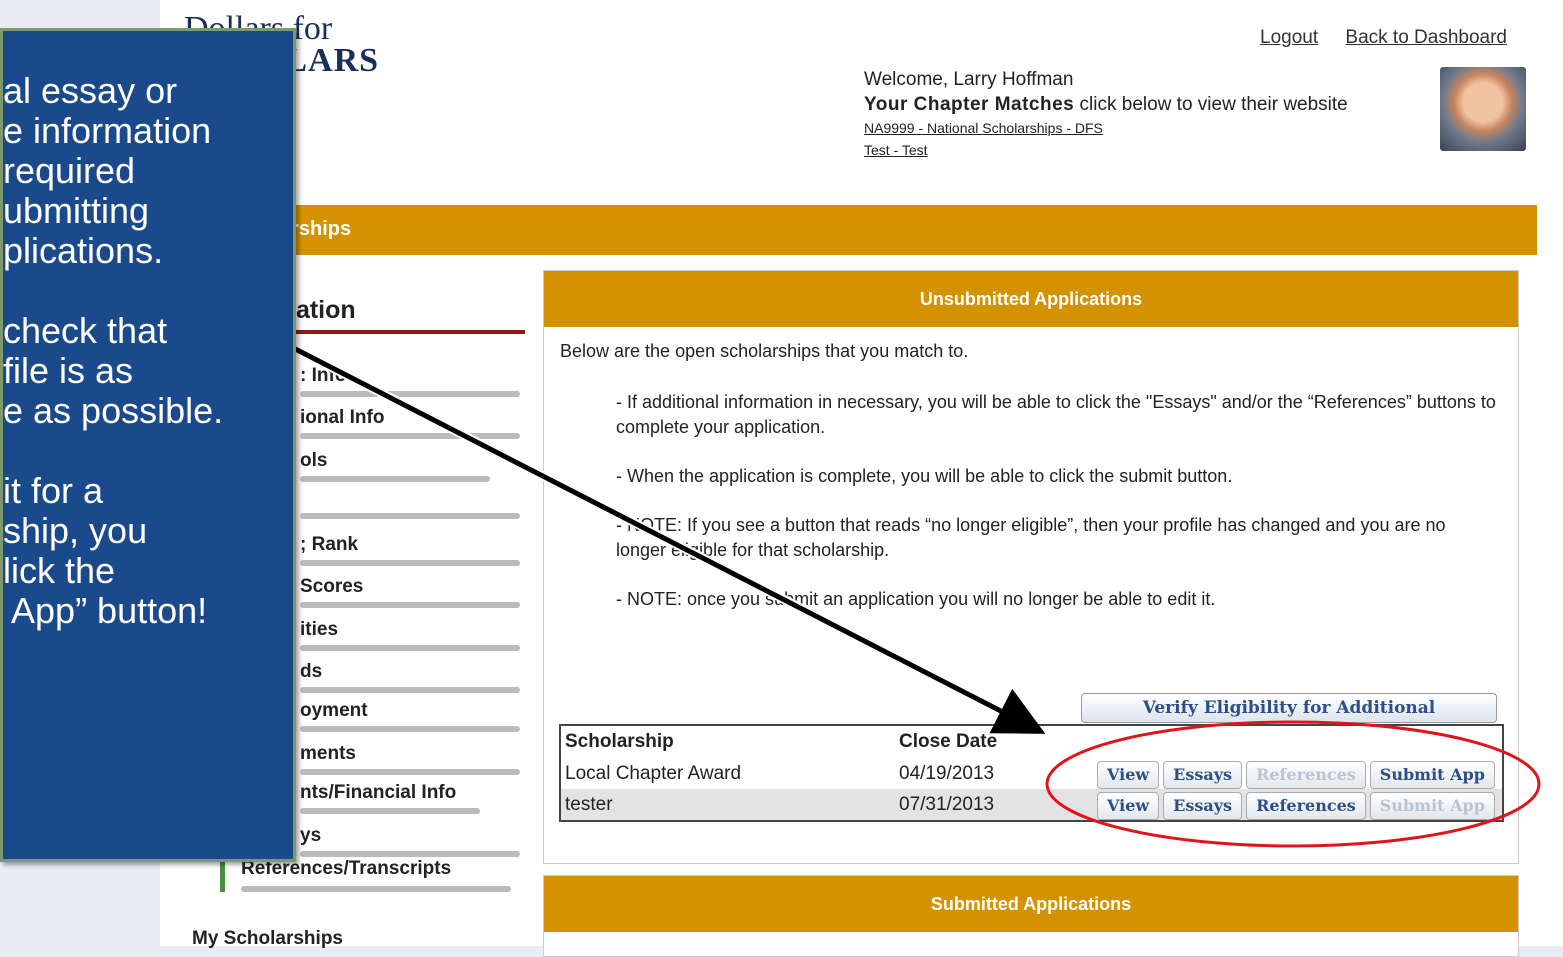 The image size is (1563, 957). I want to click on sidebar-item-activities: ities, so click(410, 635).